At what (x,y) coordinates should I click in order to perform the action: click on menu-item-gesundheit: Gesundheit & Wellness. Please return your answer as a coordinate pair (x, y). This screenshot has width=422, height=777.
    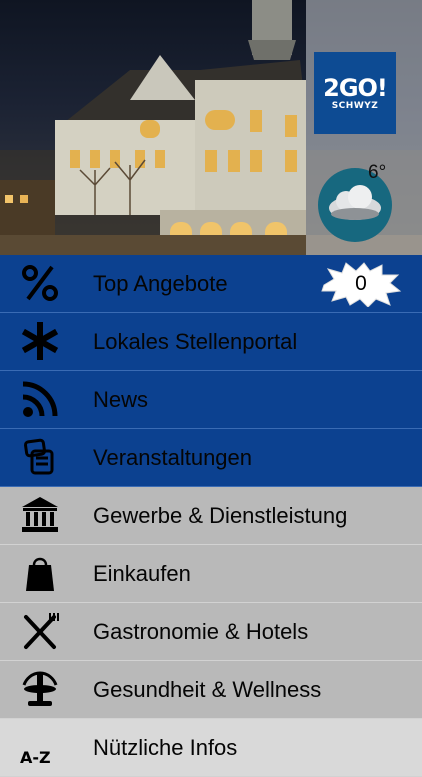
    Looking at the image, I should click on (211, 690).